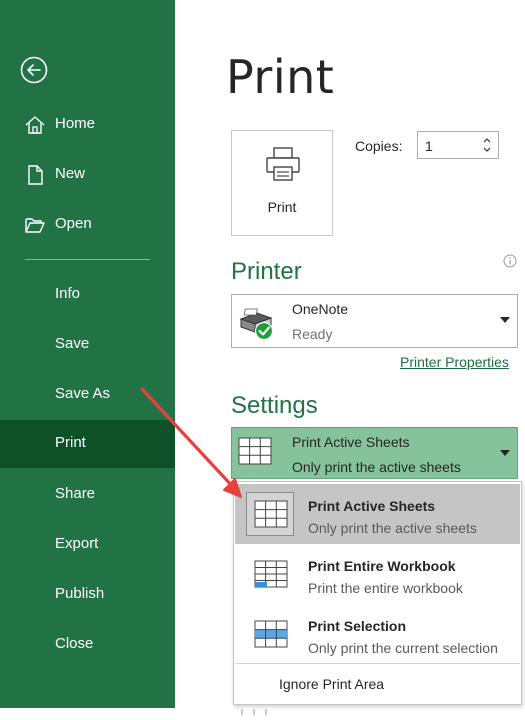 The image size is (525, 720). I want to click on selection-icon, so click(271, 634).